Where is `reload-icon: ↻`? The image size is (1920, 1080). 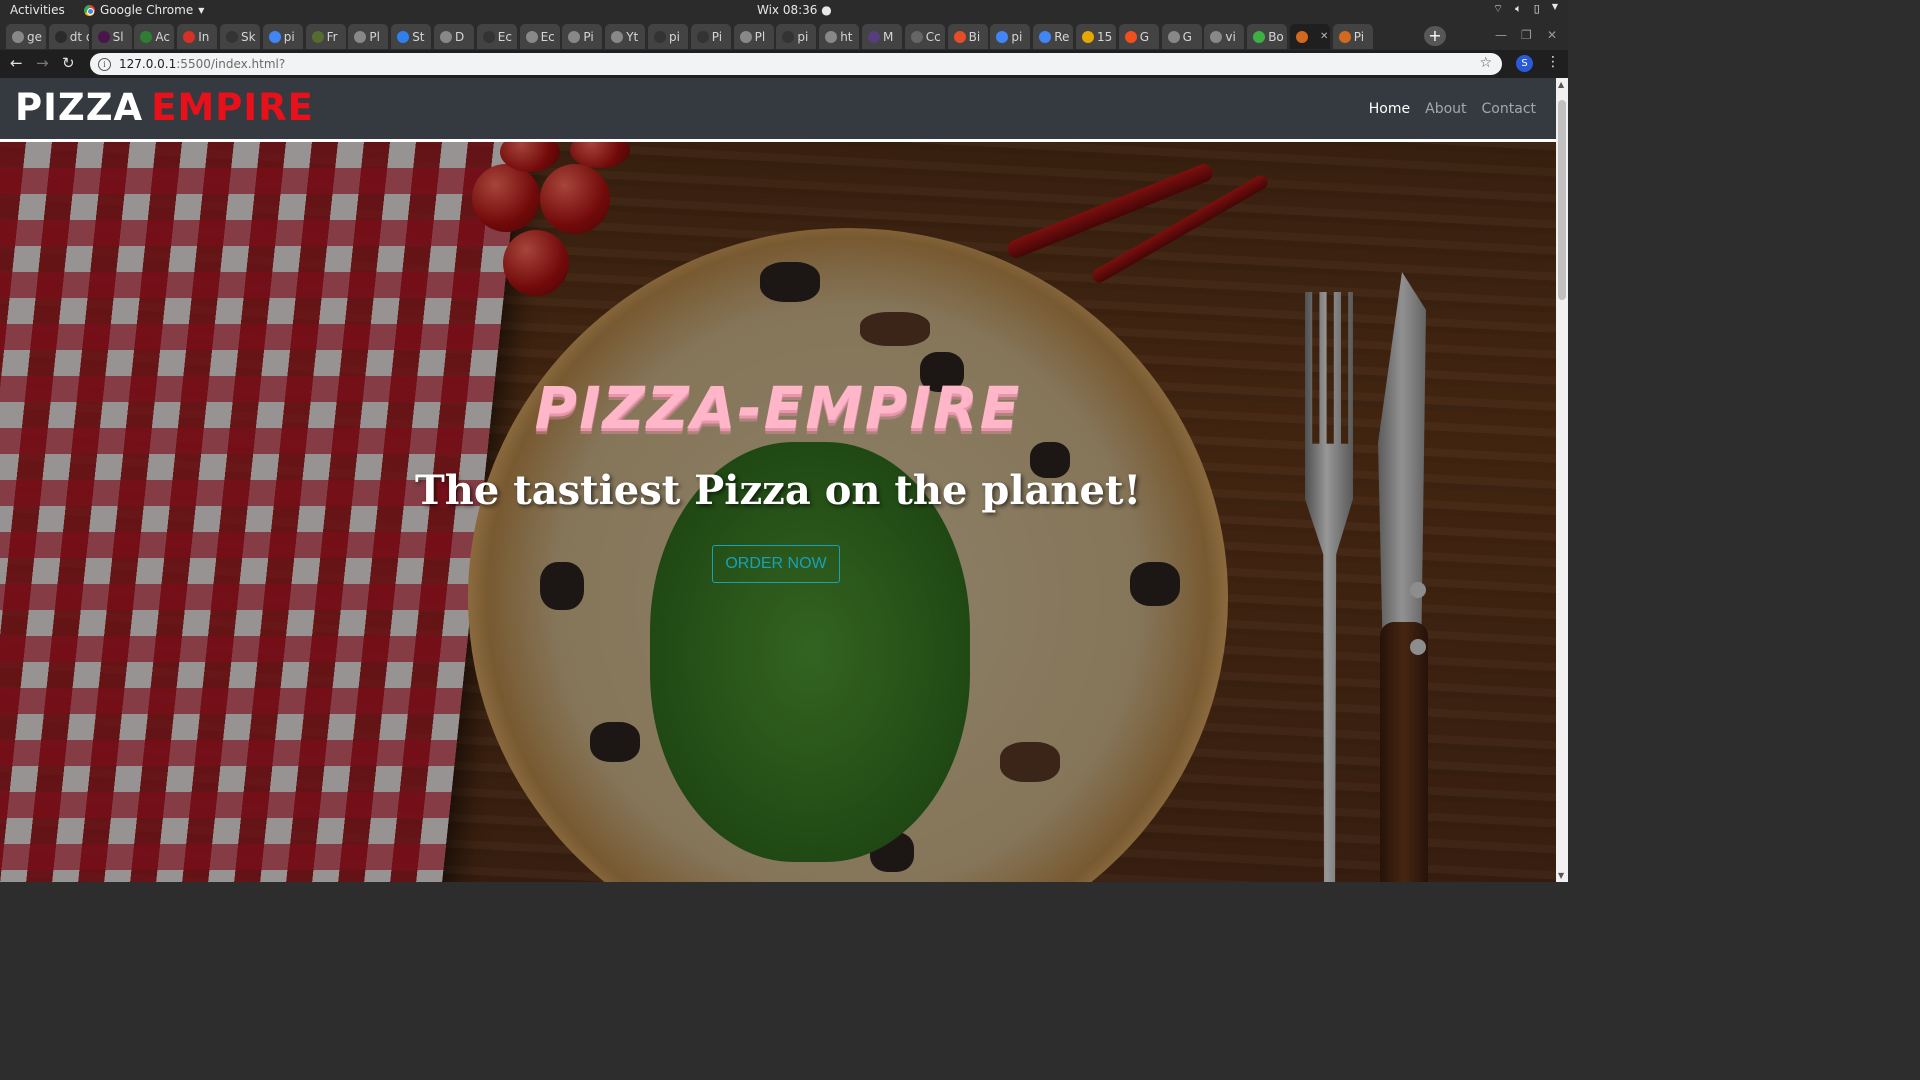 reload-icon: ↻ is located at coordinates (68, 63).